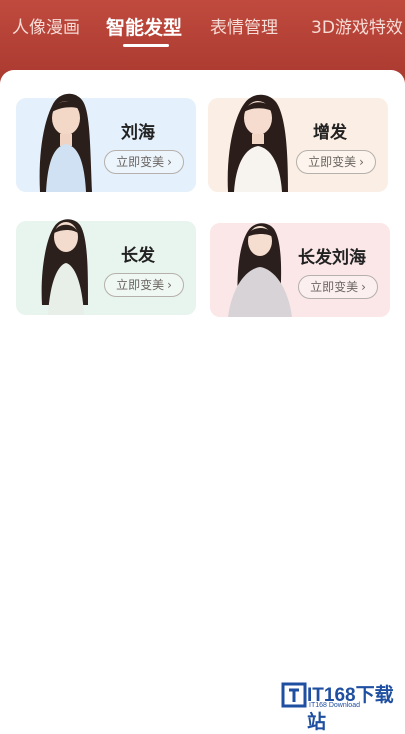  What do you see at coordinates (202, 34) in the screenshot?
I see `category-tabs: 人像漫画 智能发型 表情管理 3D游戏特效` at bounding box center [202, 34].